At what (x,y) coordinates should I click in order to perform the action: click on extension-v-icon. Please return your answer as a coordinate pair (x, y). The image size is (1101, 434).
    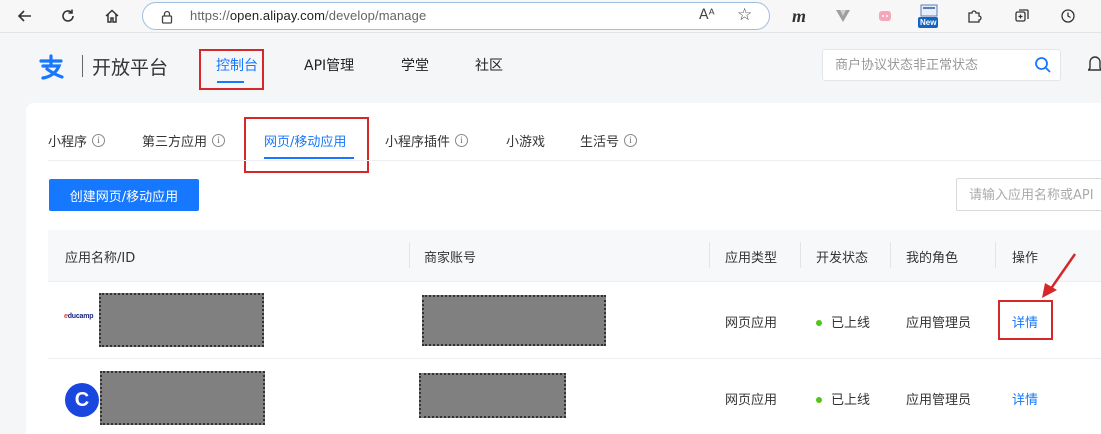
    Looking at the image, I should click on (843, 16).